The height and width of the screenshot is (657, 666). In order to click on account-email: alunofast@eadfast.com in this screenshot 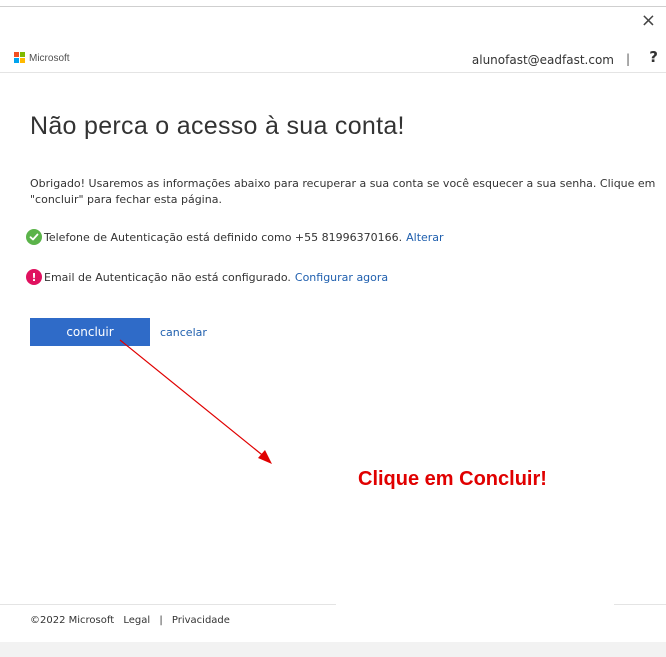, I will do `click(542, 60)`.